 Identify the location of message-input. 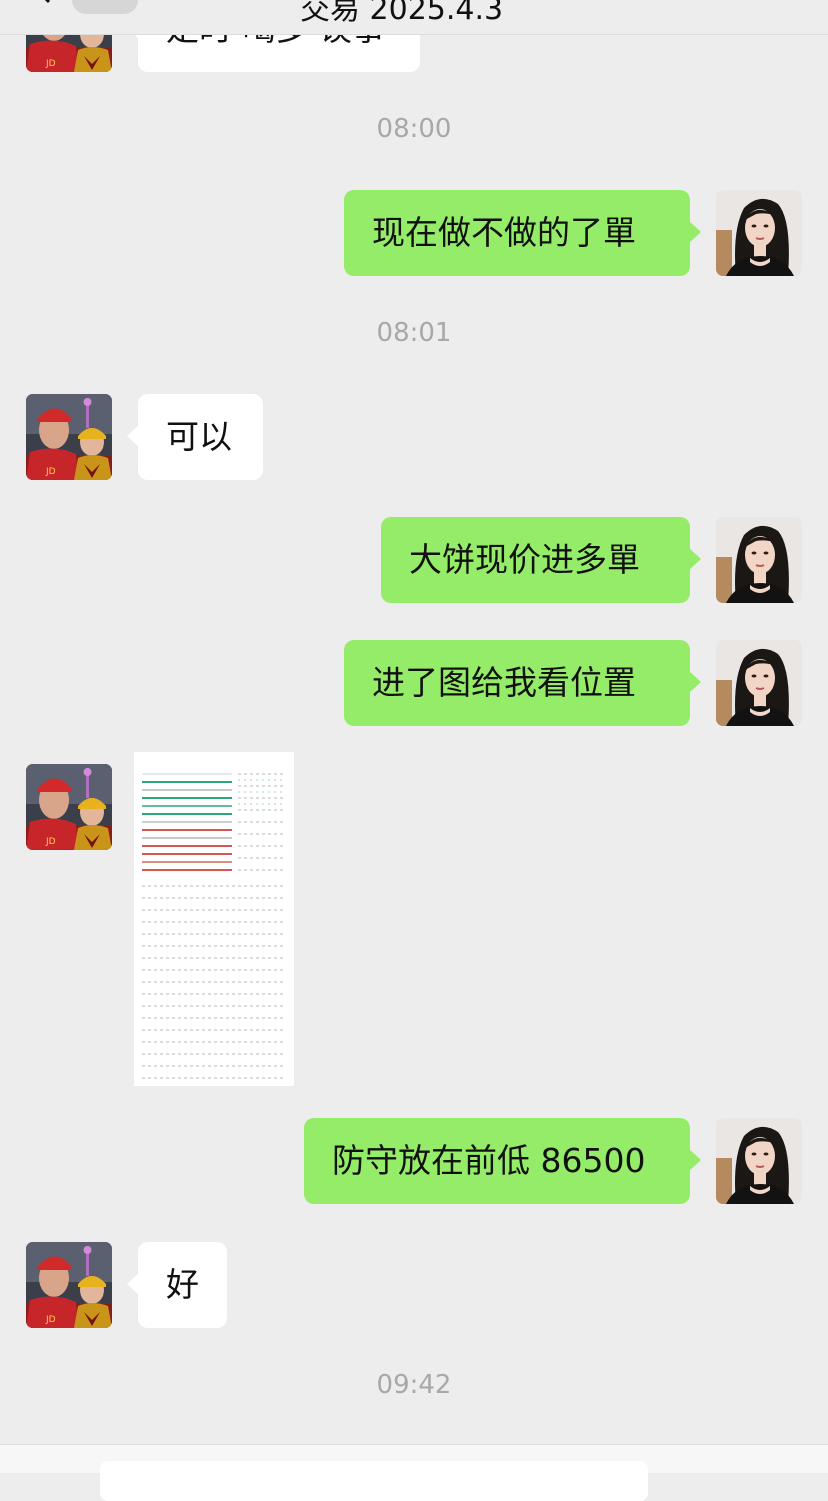
(374, 1481).